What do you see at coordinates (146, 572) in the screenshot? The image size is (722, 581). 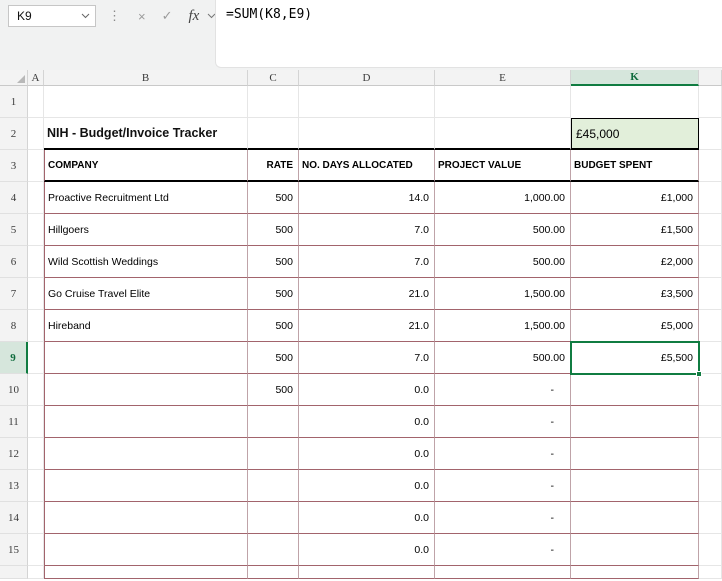 I see `cell-B16` at bounding box center [146, 572].